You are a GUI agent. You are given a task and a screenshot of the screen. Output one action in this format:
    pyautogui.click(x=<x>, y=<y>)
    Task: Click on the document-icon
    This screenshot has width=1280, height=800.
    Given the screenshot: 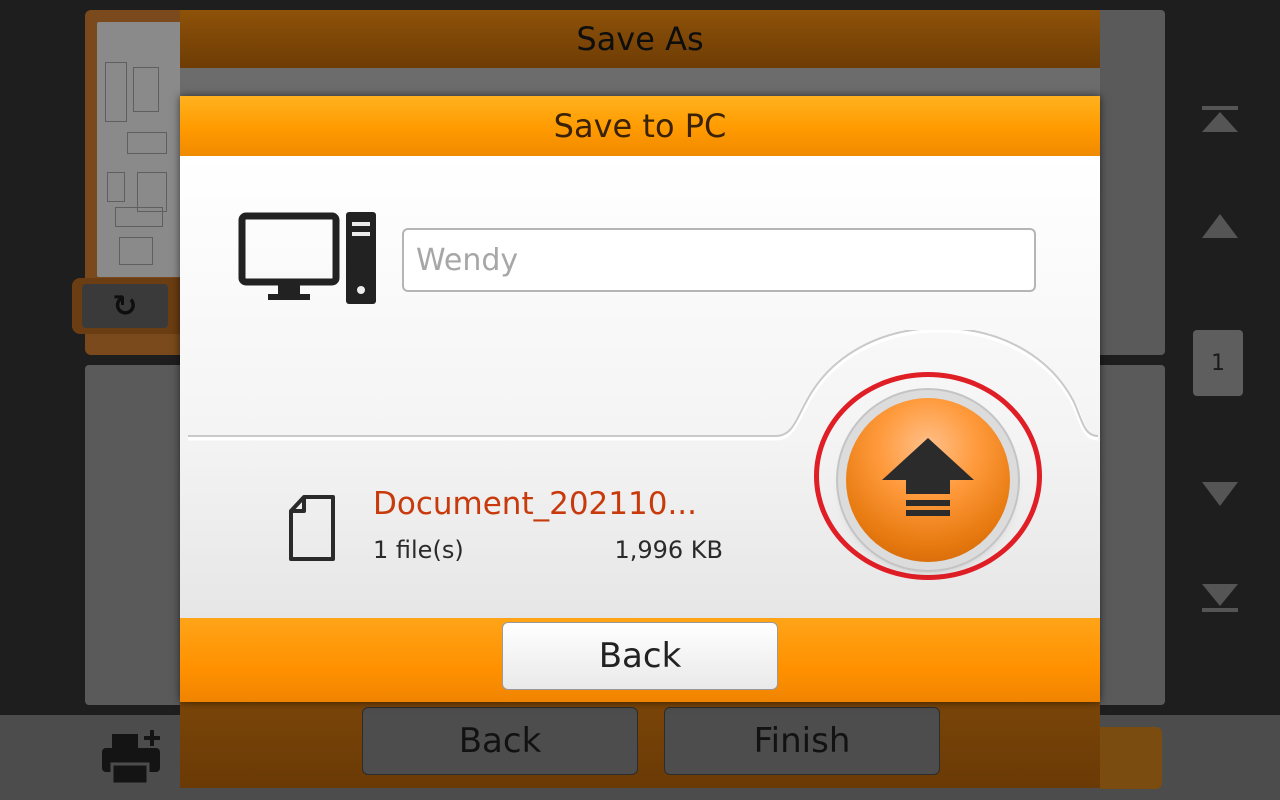 What is the action you would take?
    pyautogui.click(x=312, y=528)
    